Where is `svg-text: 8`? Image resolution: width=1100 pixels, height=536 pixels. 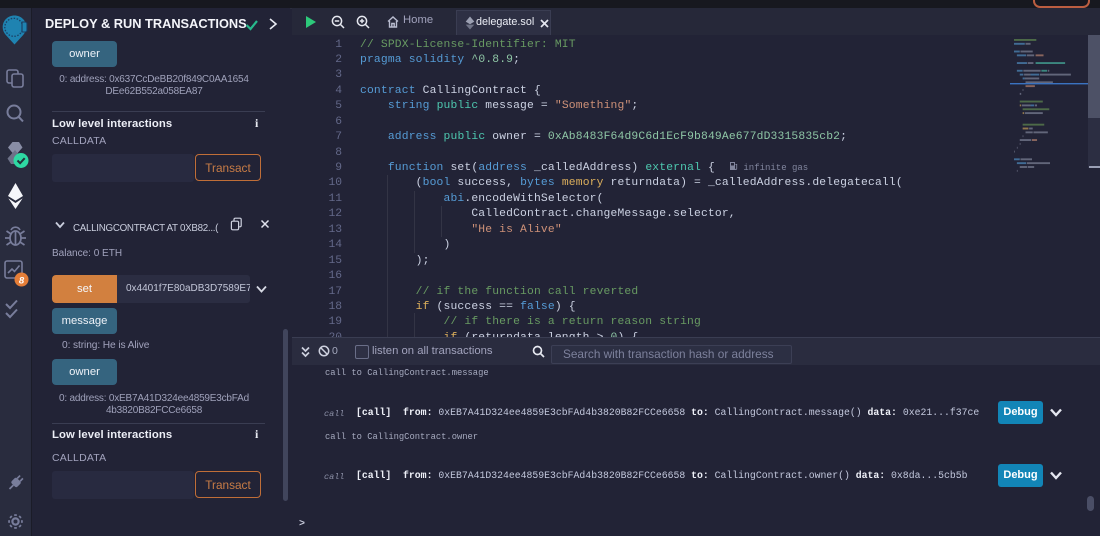 svg-text: 8 is located at coordinates (22, 280).